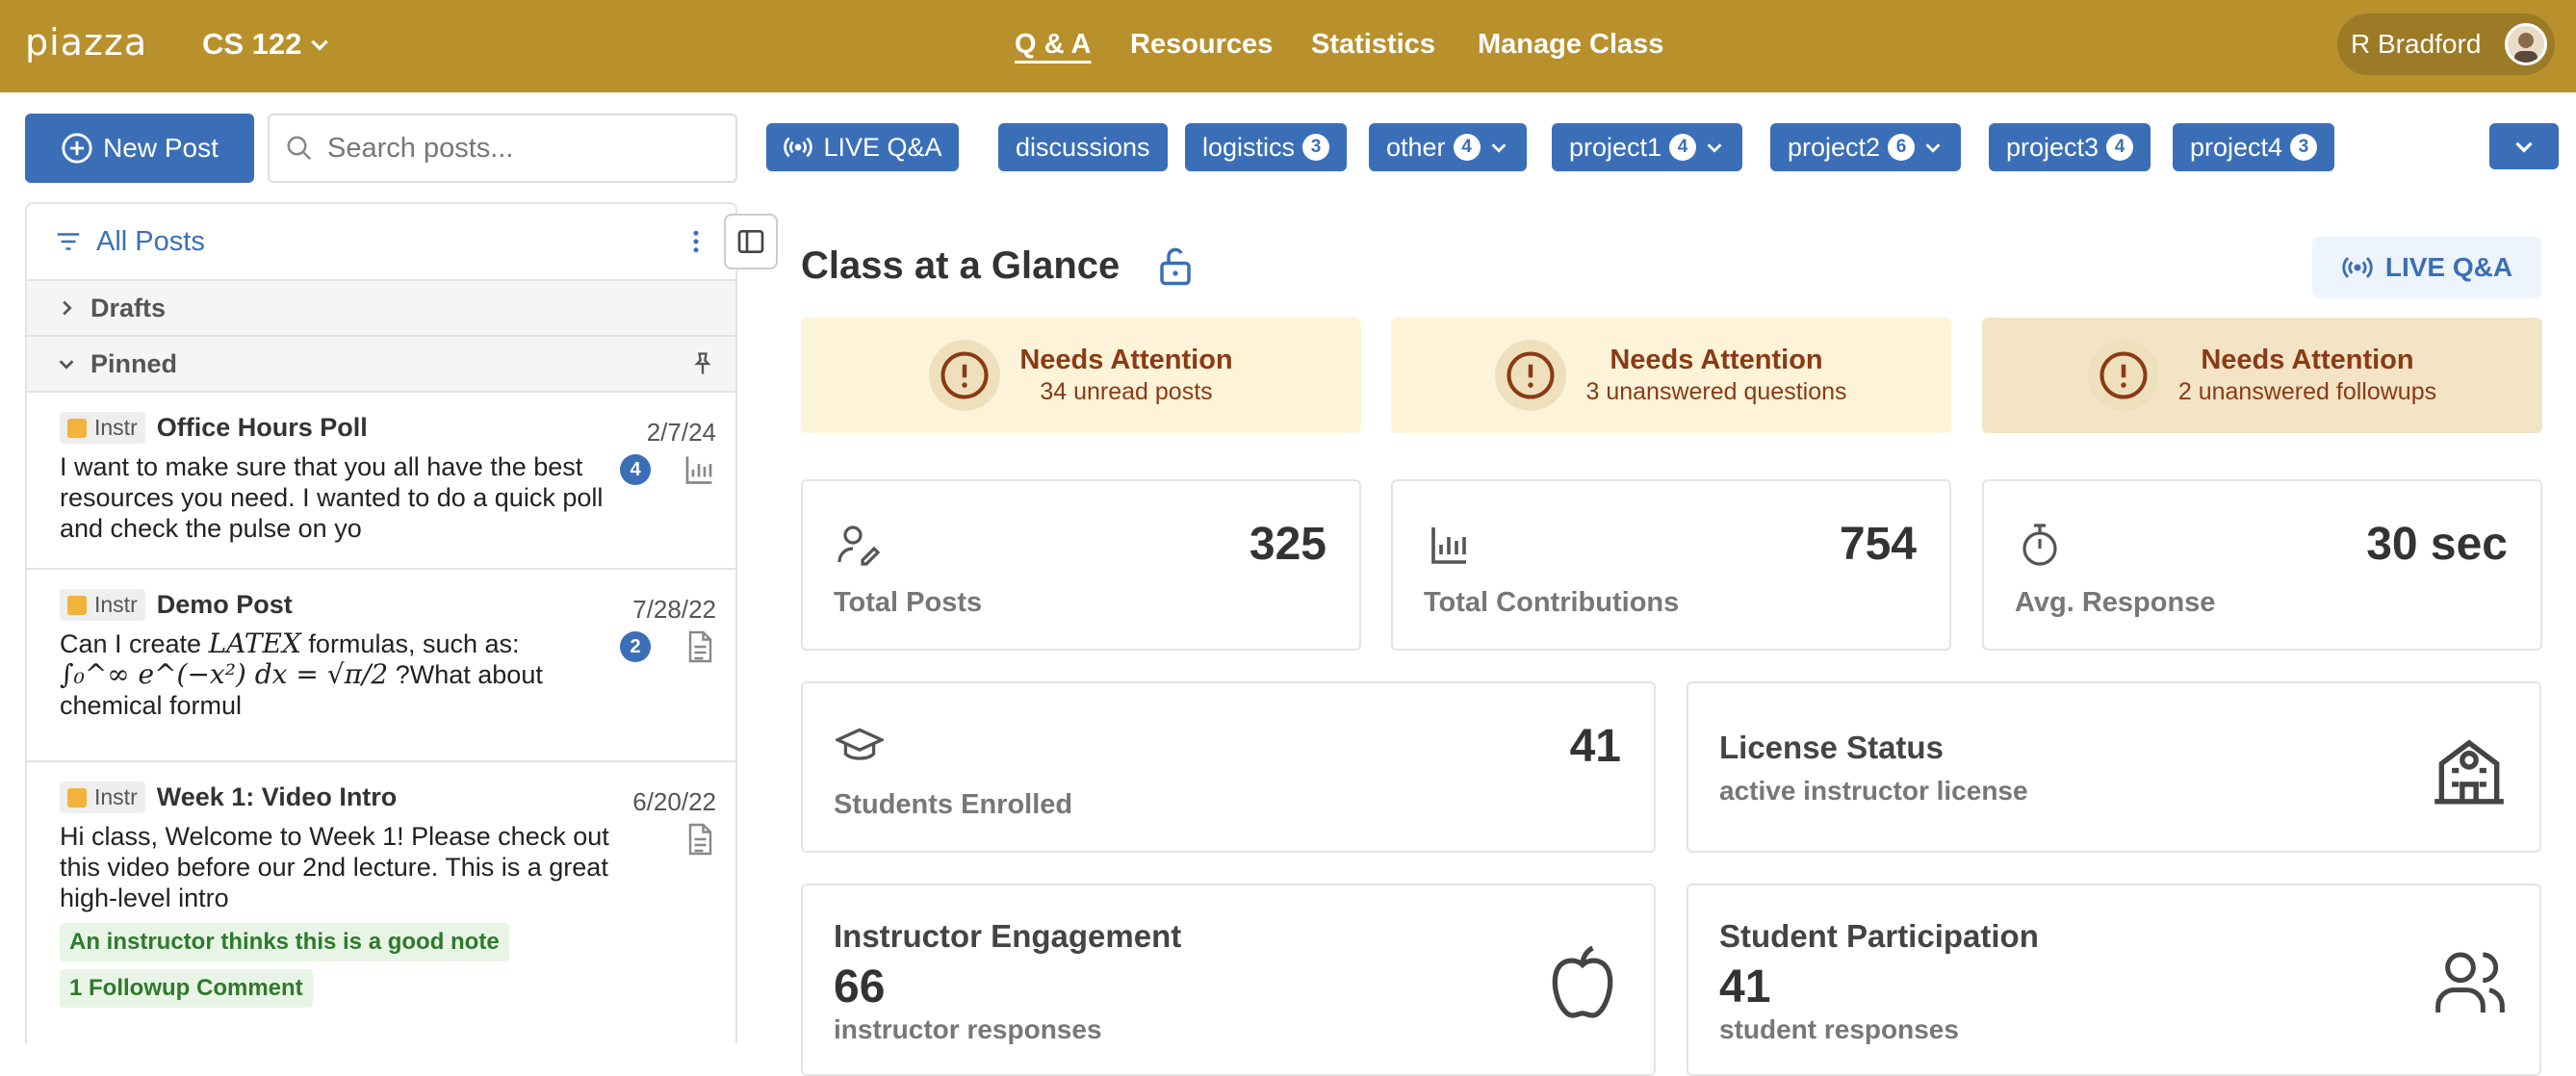  I want to click on attention-card-unread: Needs Attention 34 unread posts, so click(1081, 375).